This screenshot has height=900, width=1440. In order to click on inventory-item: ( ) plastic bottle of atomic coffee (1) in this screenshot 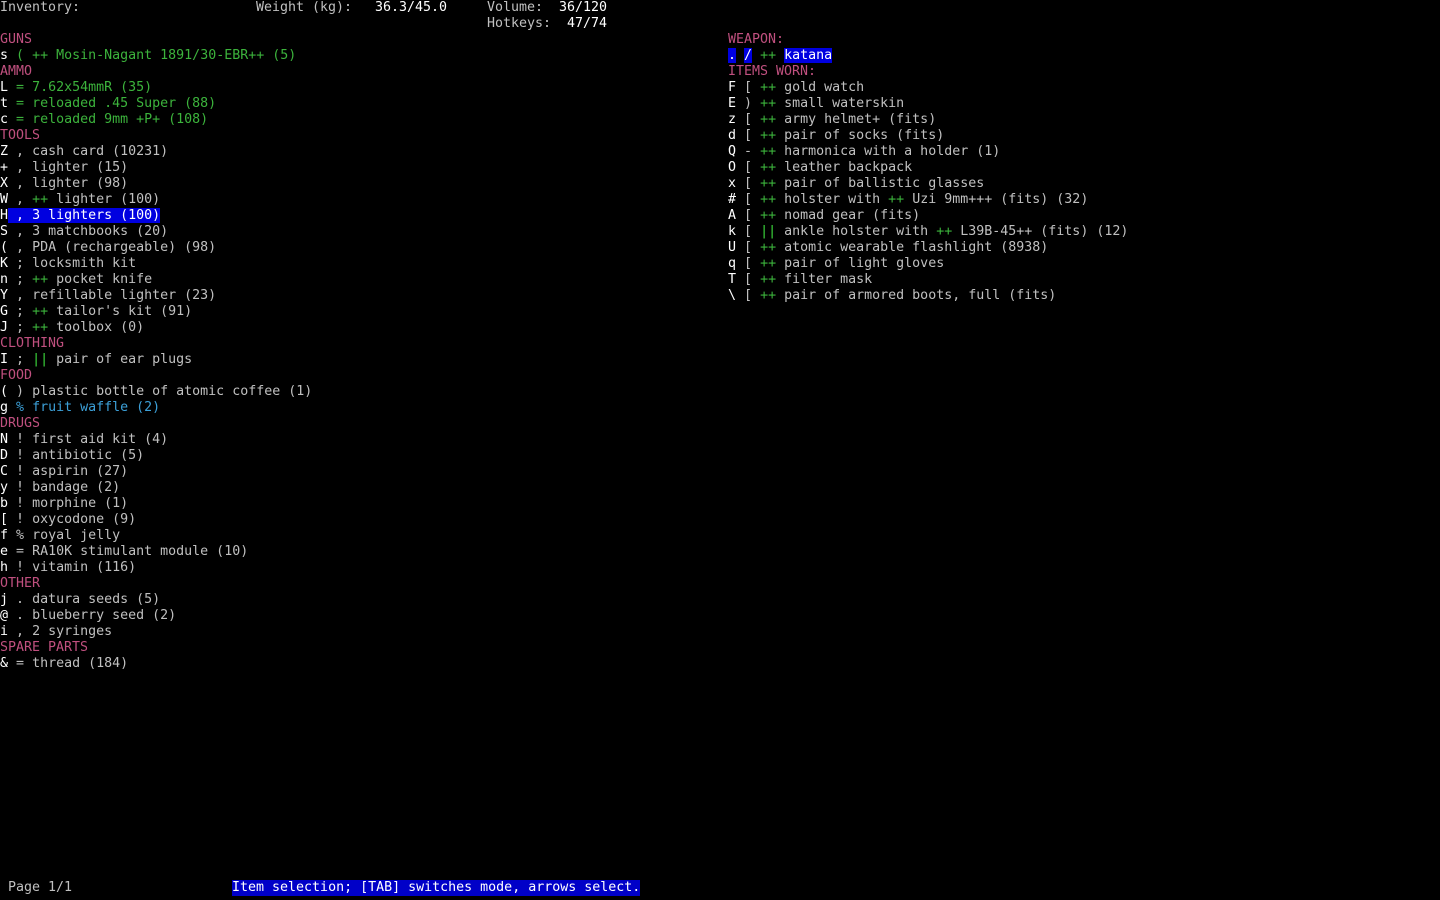, I will do `click(156, 392)`.